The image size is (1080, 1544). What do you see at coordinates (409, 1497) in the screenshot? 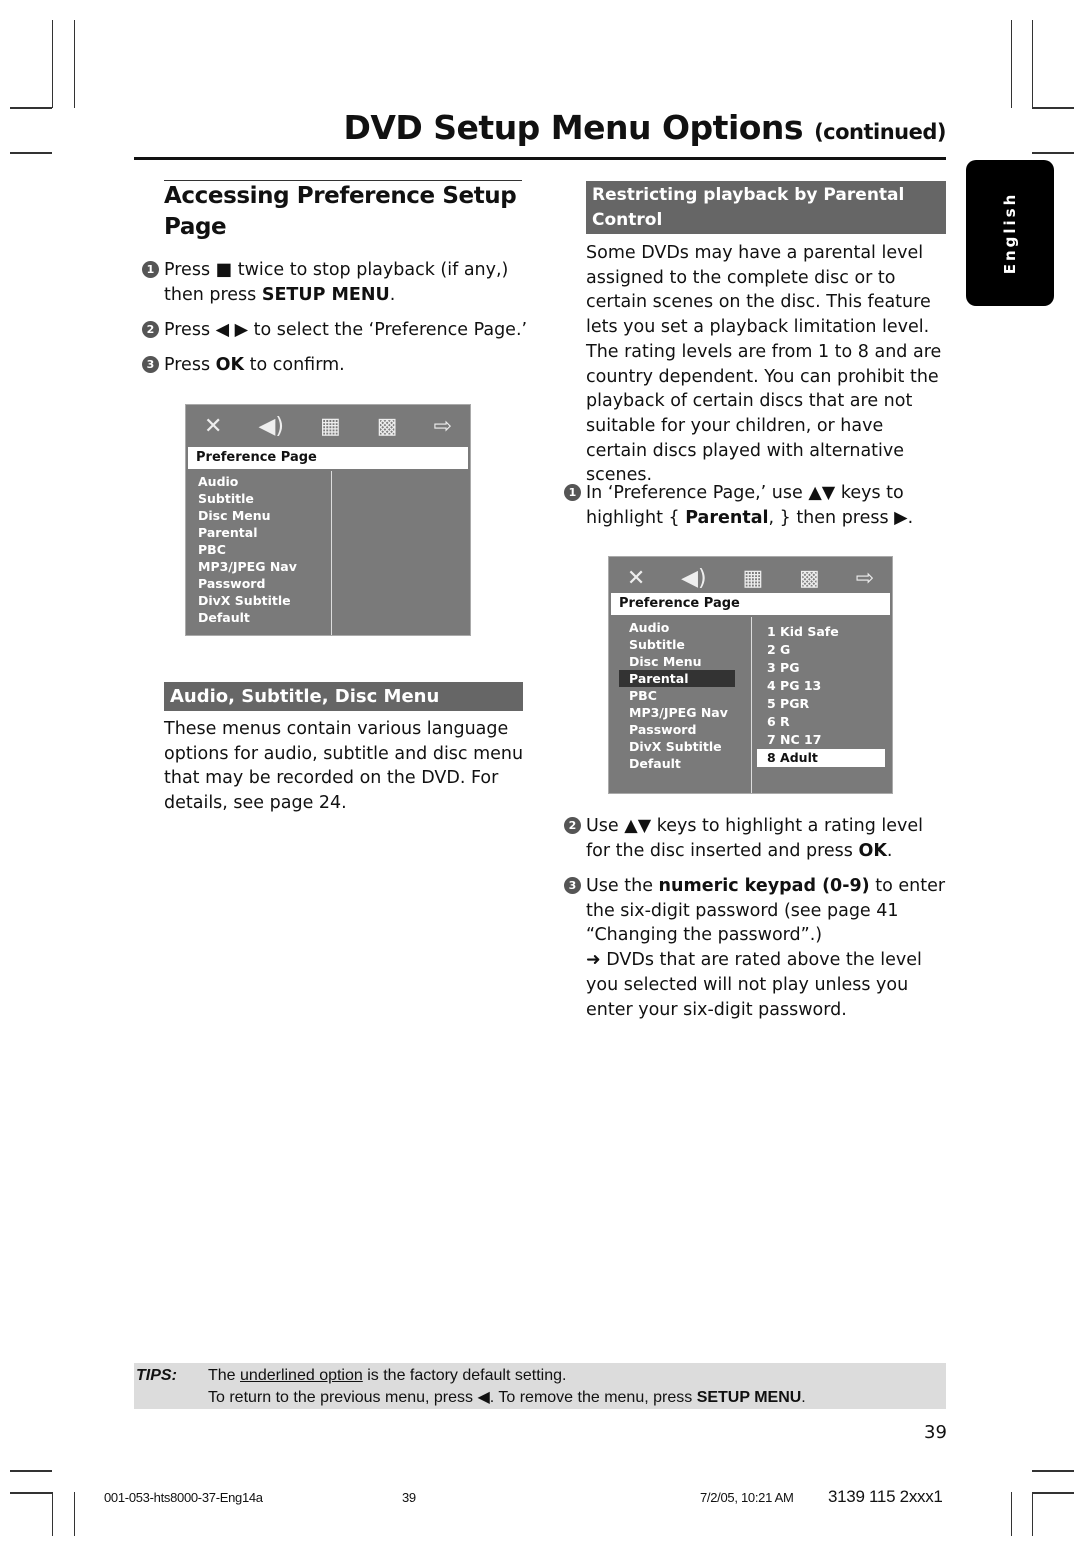
I see `footer-page: 39` at bounding box center [409, 1497].